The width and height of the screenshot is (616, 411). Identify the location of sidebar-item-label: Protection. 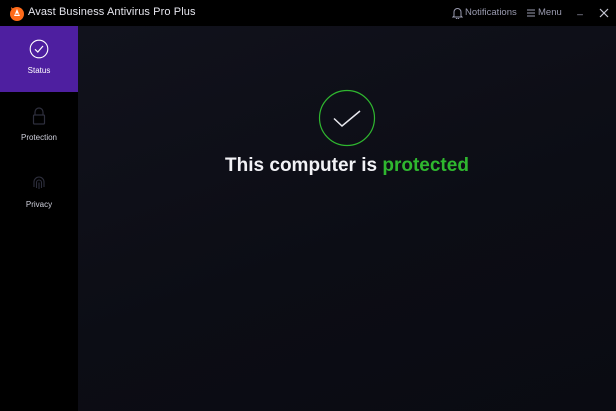
(39, 137).